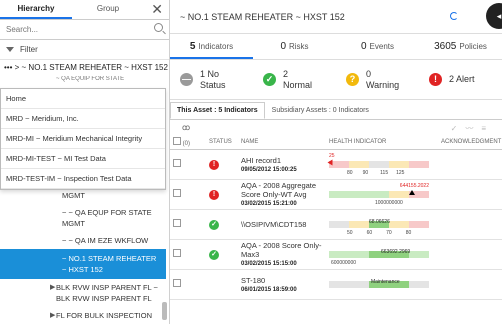 The image size is (502, 324). What do you see at coordinates (379, 224) in the screenshot?
I see `health-indicator: 68.06626 50 60 70 80` at bounding box center [379, 224].